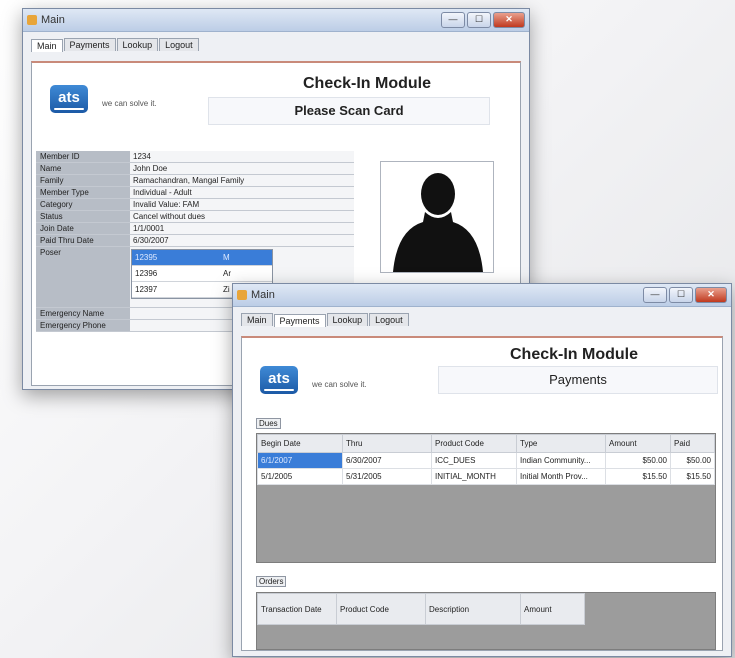 Image resolution: width=735 pixels, height=658 pixels. Describe the element at coordinates (83, 240) in the screenshot. I see `field-label: Paid Thru Date` at that location.